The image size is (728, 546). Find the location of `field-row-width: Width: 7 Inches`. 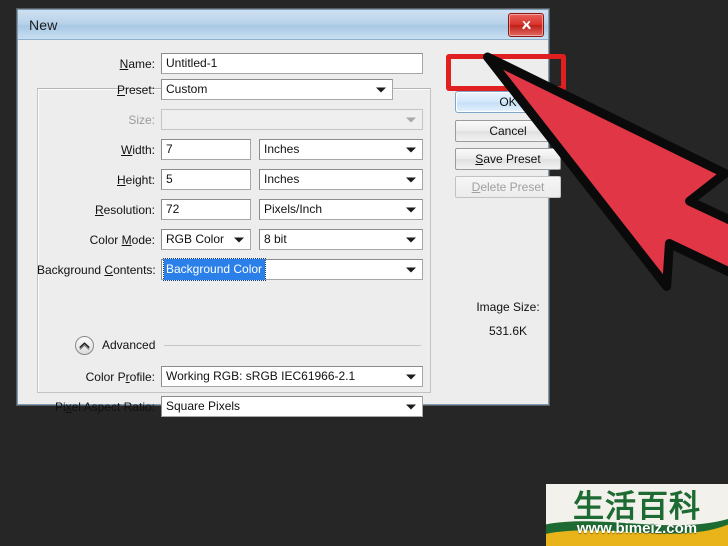

field-row-width: Width: 7 Inches is located at coordinates (234, 149).